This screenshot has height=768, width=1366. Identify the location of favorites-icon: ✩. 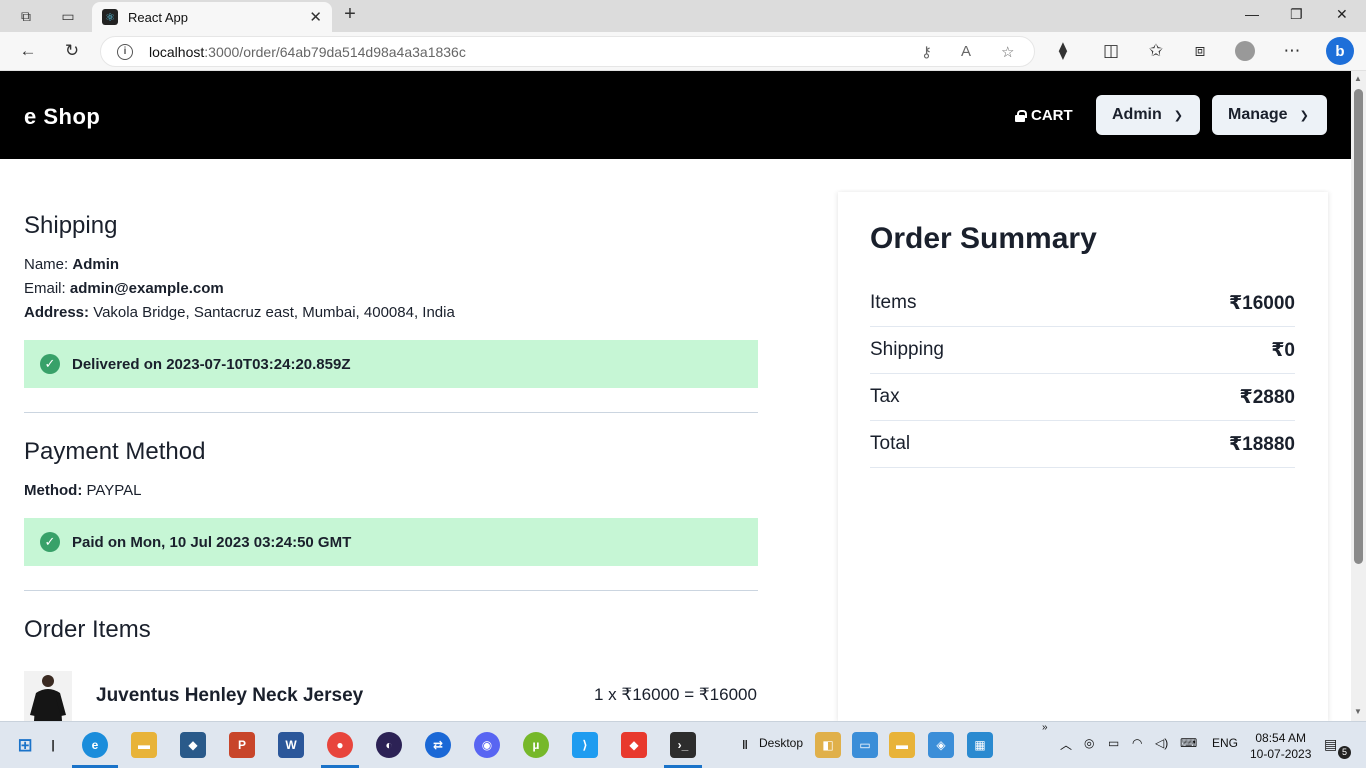
(1156, 51).